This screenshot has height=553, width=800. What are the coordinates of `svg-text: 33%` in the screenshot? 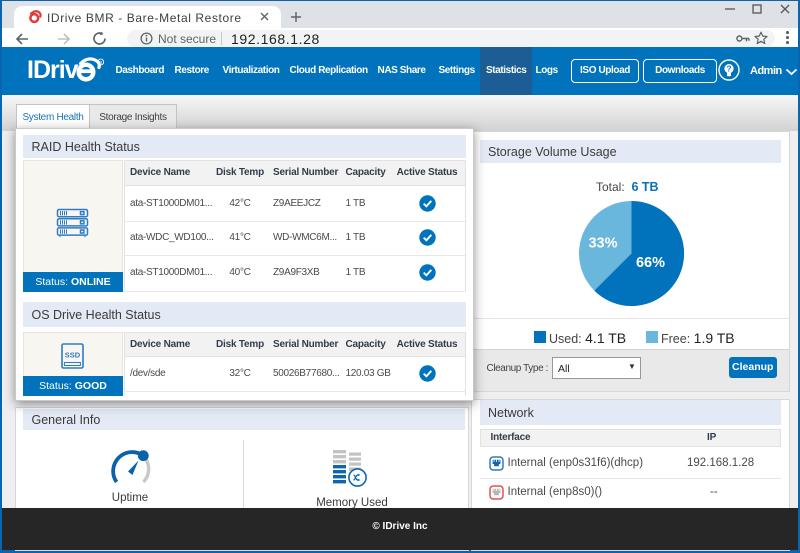 It's located at (602, 244).